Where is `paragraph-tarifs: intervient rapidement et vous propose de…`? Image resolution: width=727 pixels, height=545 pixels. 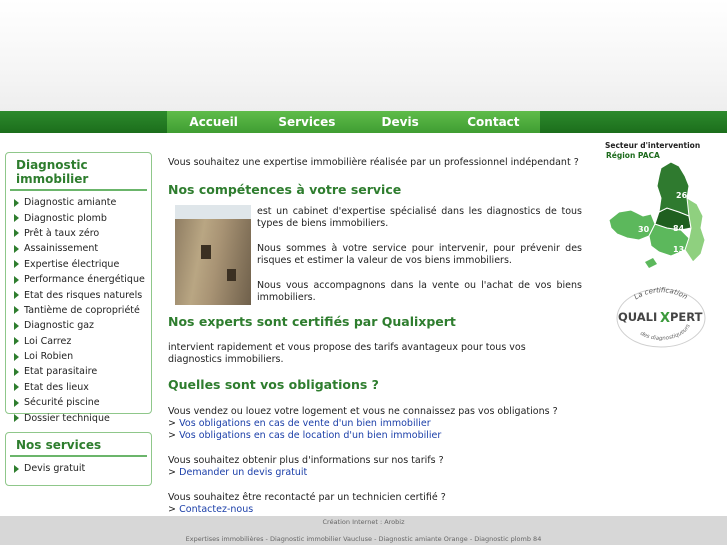 paragraph-tarifs: intervient rapidement et vous propose de… is located at coordinates (347, 353).